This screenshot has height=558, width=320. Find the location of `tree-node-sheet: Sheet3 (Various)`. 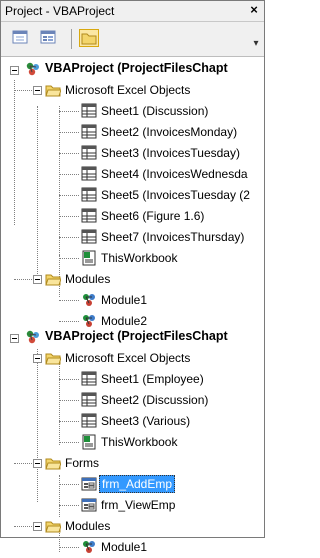

tree-node-sheet: Sheet3 (Various) is located at coordinates (132, 421).